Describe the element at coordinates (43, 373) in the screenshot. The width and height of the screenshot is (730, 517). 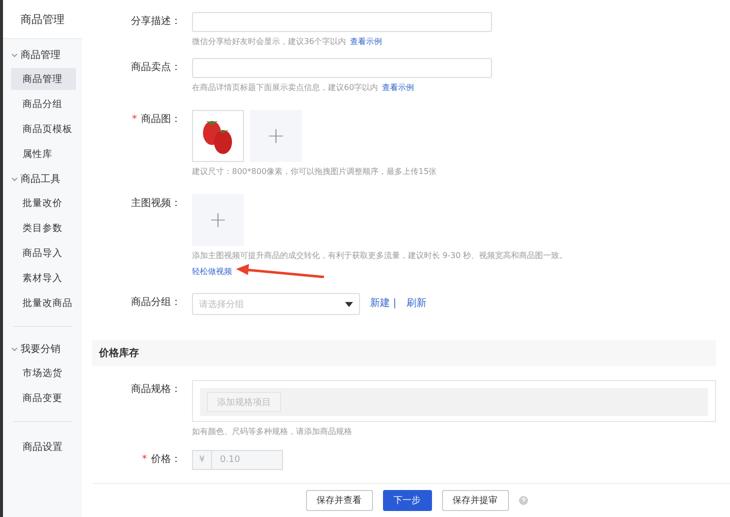
I see `sidebar-item: 市场选货` at that location.